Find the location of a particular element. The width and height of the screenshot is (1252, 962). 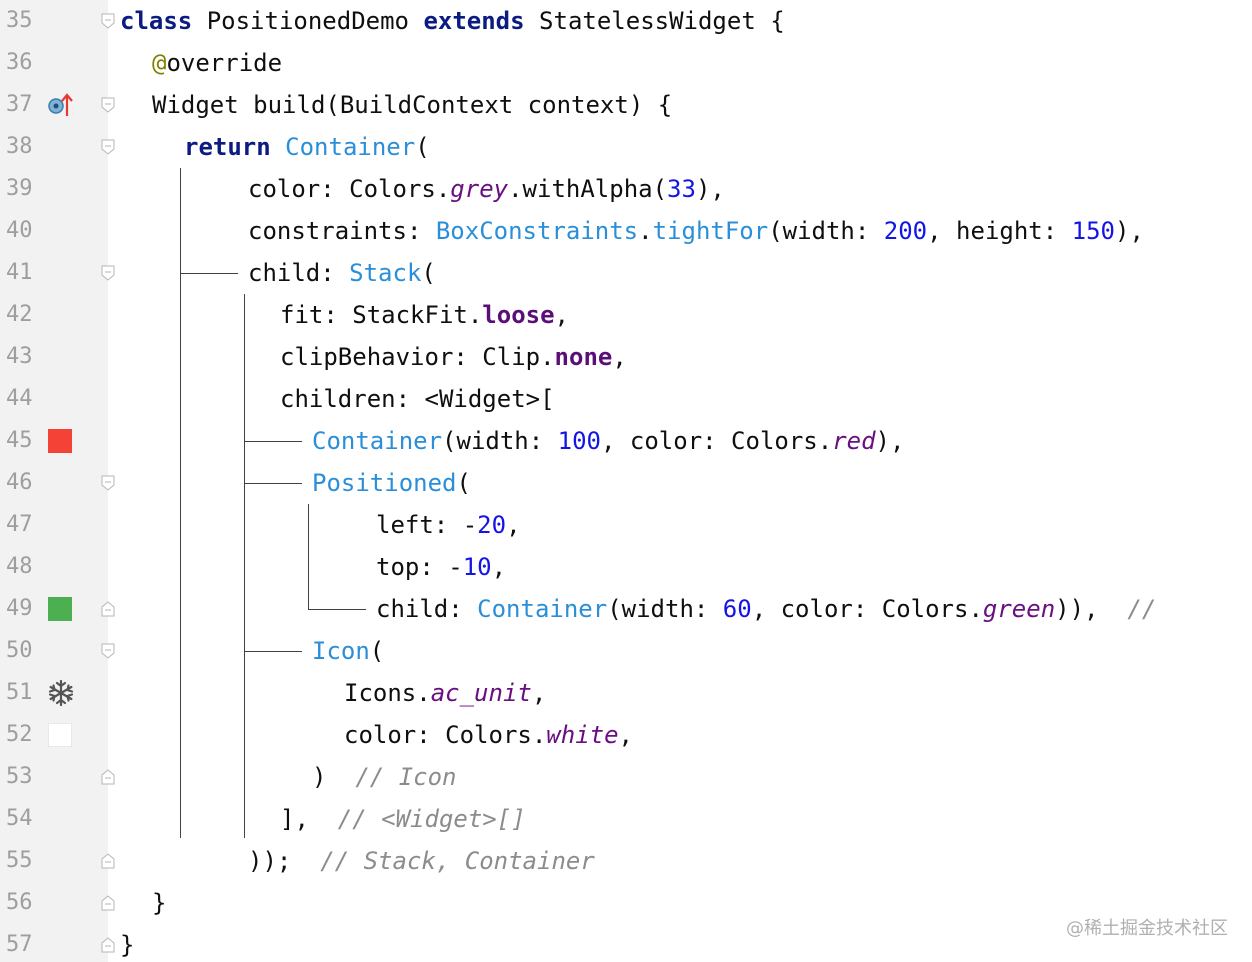

code-token: color: Colors. is located at coordinates (349, 189).